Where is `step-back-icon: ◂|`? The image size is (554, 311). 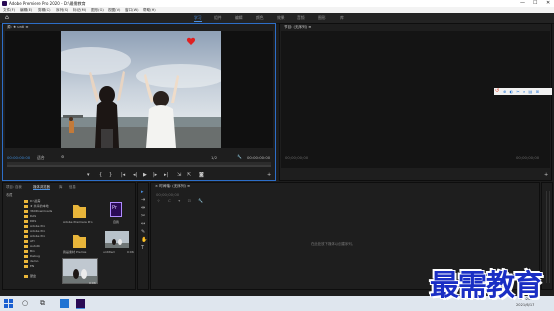
step-back-icon: ◂| is located at coordinates (135, 175).